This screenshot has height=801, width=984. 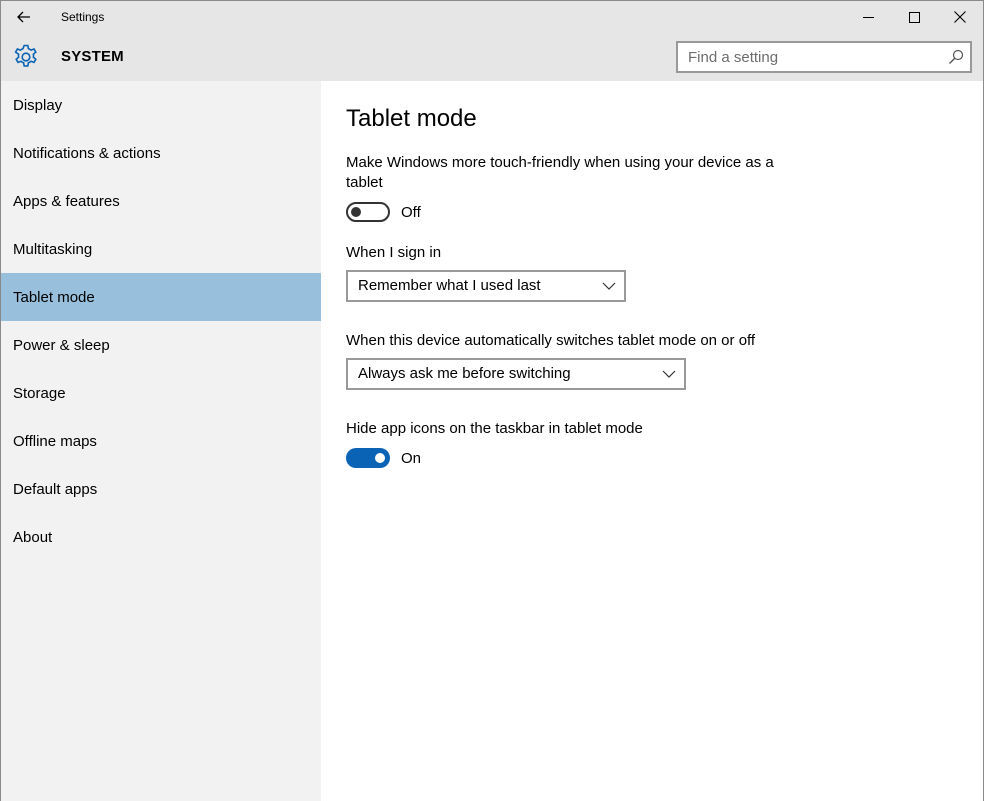 I want to click on sidebar-item-apps-features: Apps & features, so click(x=161, y=201).